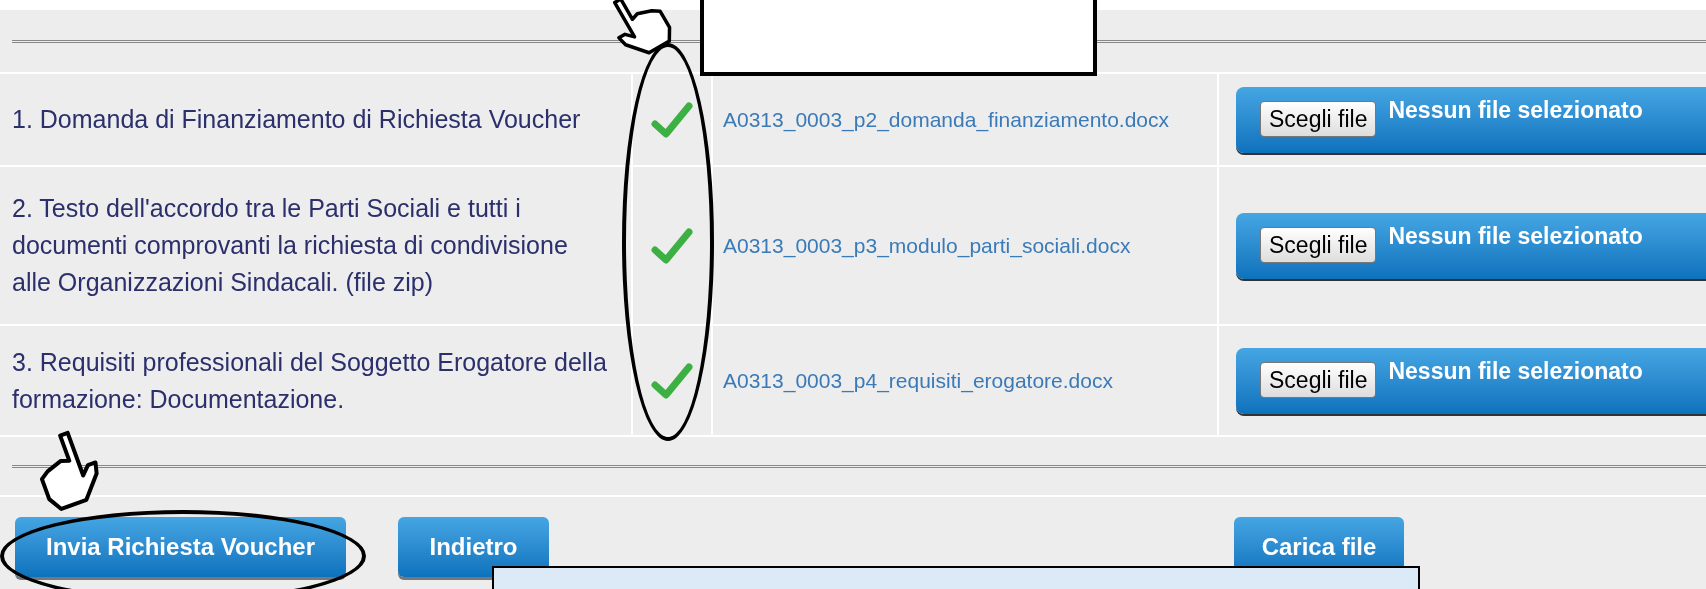 This screenshot has width=1706, height=589. I want to click on document-description: 2. Testo dell'accordo tra le Parti Sociali e tutti i documenti comprovanti la richiesta di condivisione alle Organizzazioni Sindacali. (file zip), so click(290, 245).